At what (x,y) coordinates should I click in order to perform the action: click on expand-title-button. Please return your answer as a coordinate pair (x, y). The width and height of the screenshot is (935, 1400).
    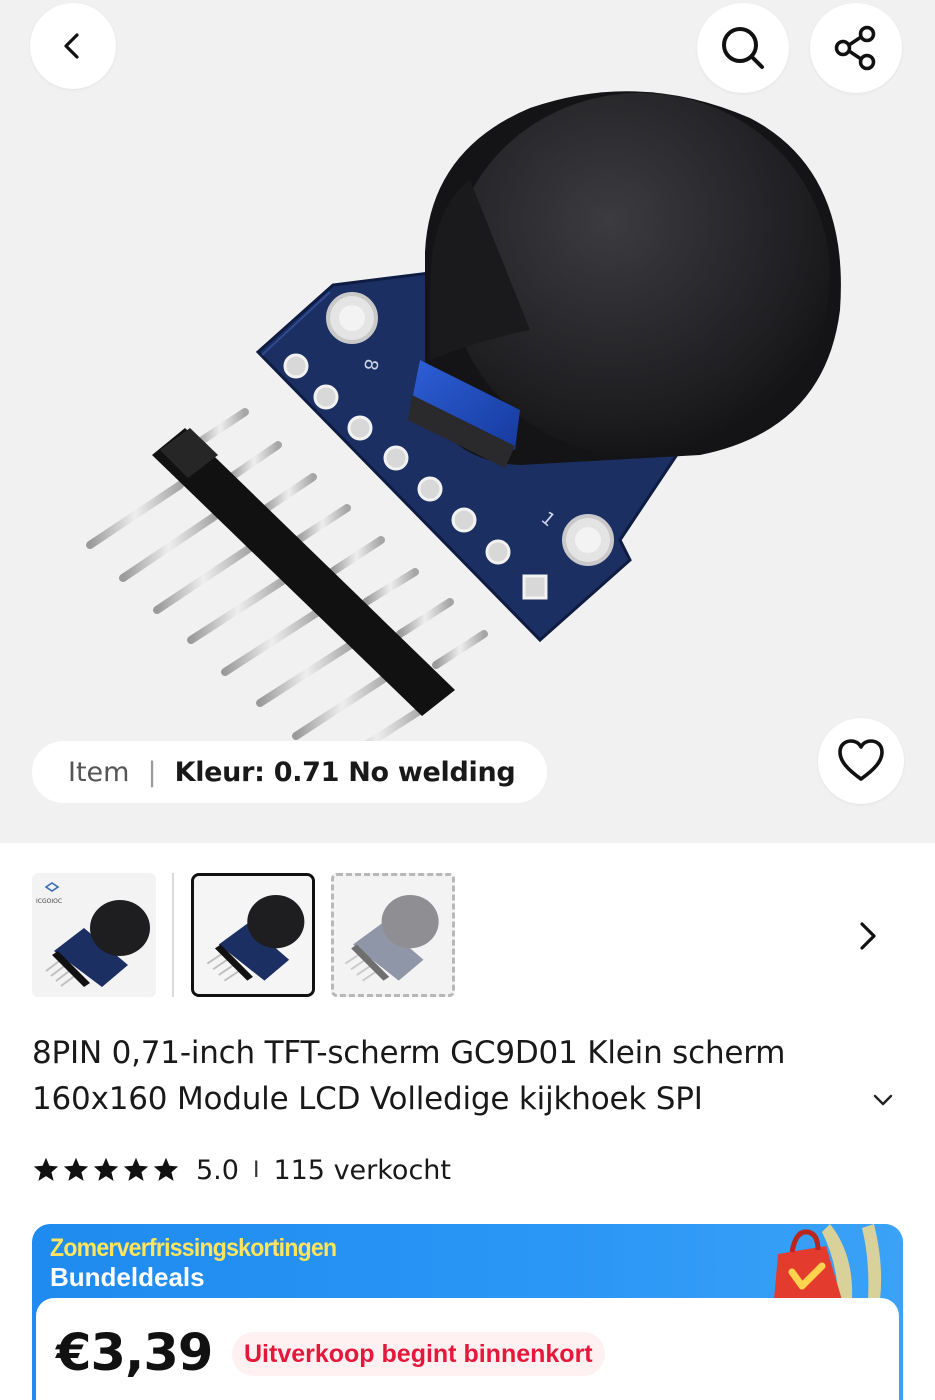
    Looking at the image, I should click on (883, 1100).